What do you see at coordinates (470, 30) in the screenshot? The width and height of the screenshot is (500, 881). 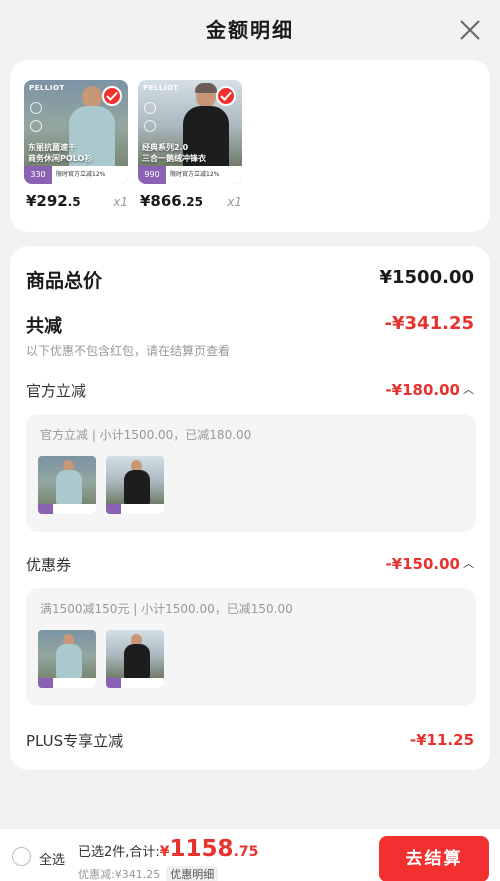 I see `close-icon` at bounding box center [470, 30].